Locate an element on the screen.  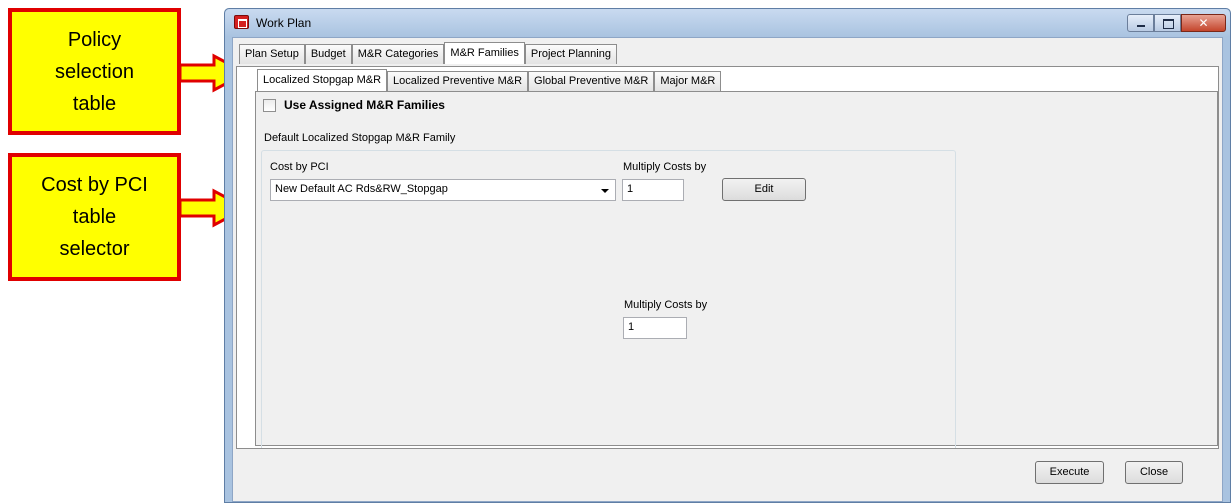
minimize-button is located at coordinates (1140, 23).